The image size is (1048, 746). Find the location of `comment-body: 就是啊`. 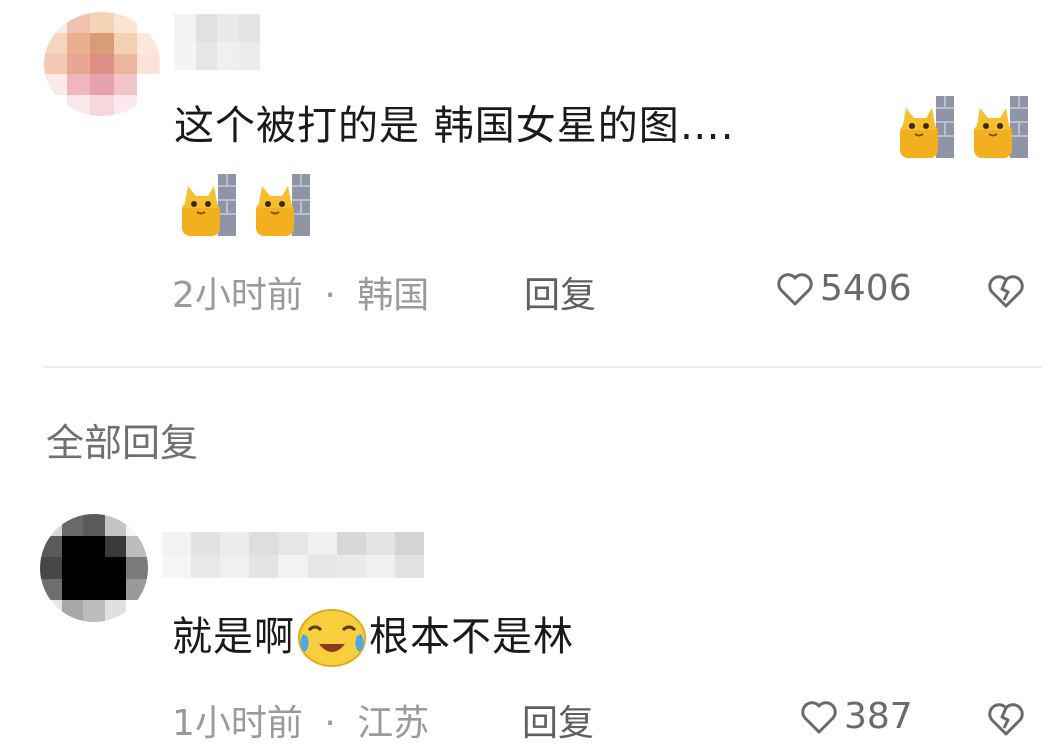

comment-body: 就是啊 is located at coordinates (233, 637).